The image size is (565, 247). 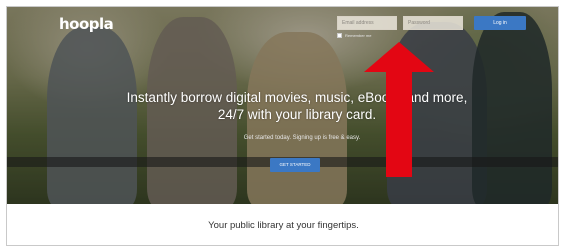 I want to click on page-tagline: Your public library at your fingertips., so click(x=283, y=225).